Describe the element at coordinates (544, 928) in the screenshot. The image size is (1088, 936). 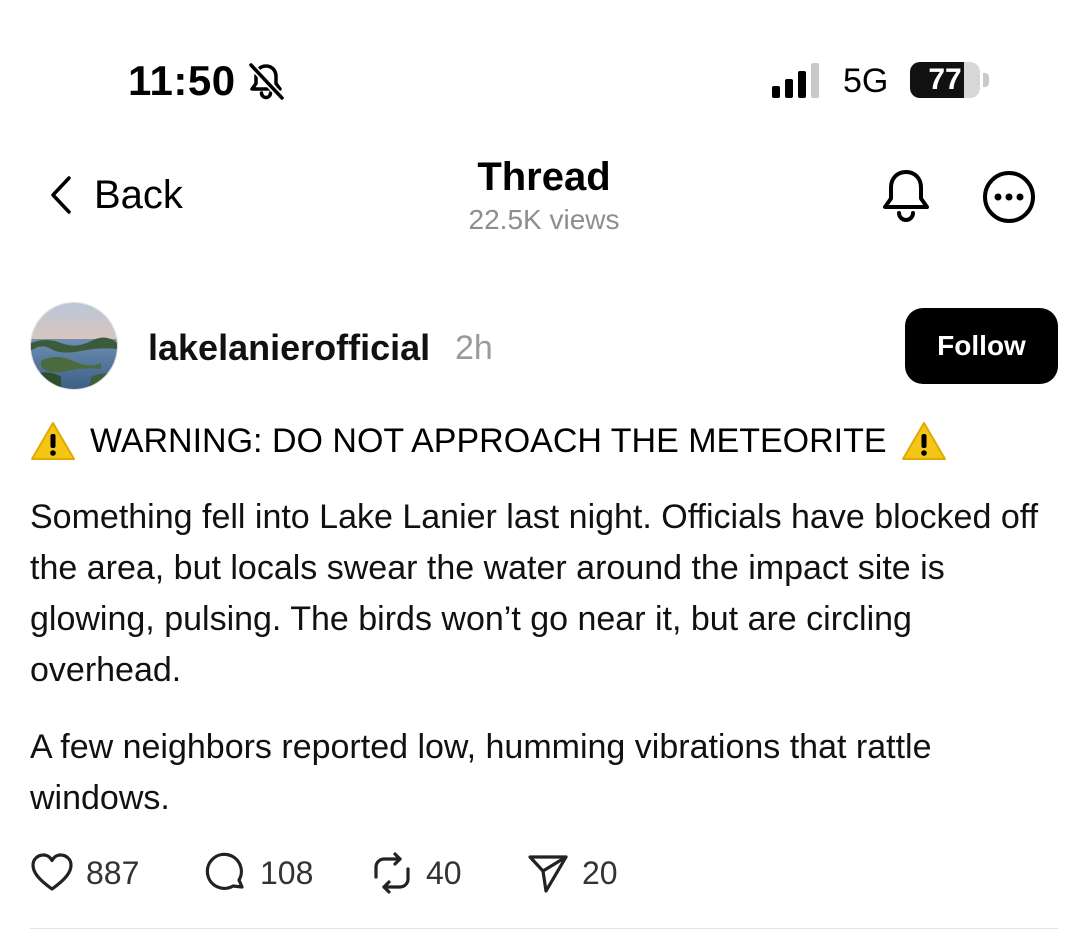
I see `divider` at that location.